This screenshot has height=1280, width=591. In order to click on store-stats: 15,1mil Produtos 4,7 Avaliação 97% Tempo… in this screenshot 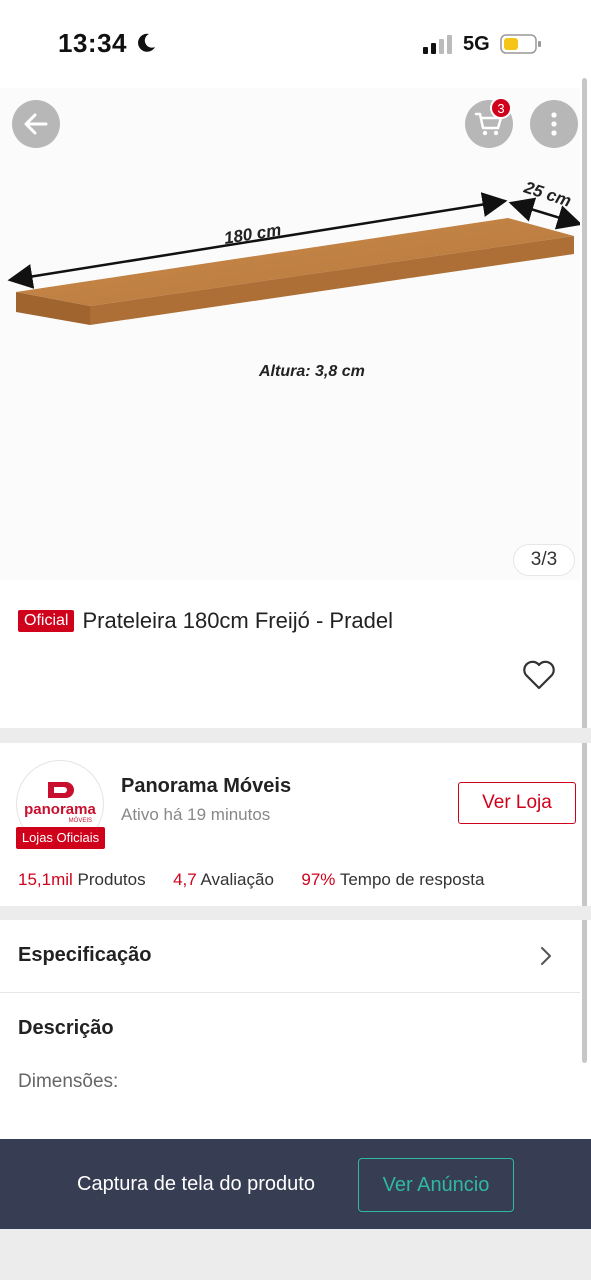, I will do `click(251, 880)`.